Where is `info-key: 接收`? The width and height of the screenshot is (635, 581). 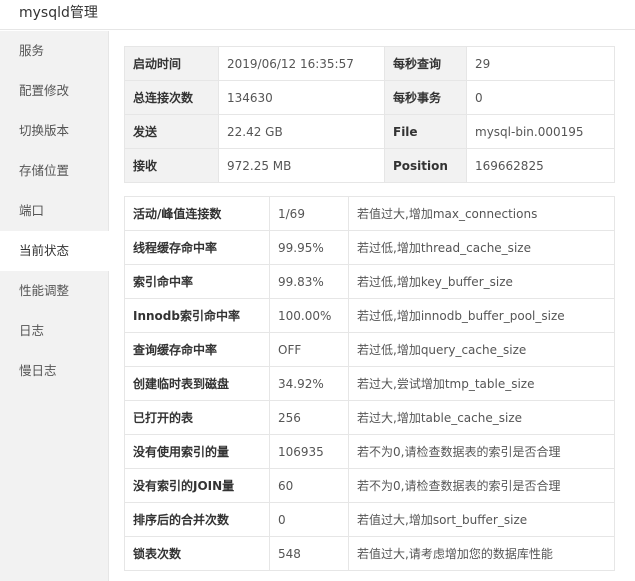 info-key: 接收 is located at coordinates (171, 165).